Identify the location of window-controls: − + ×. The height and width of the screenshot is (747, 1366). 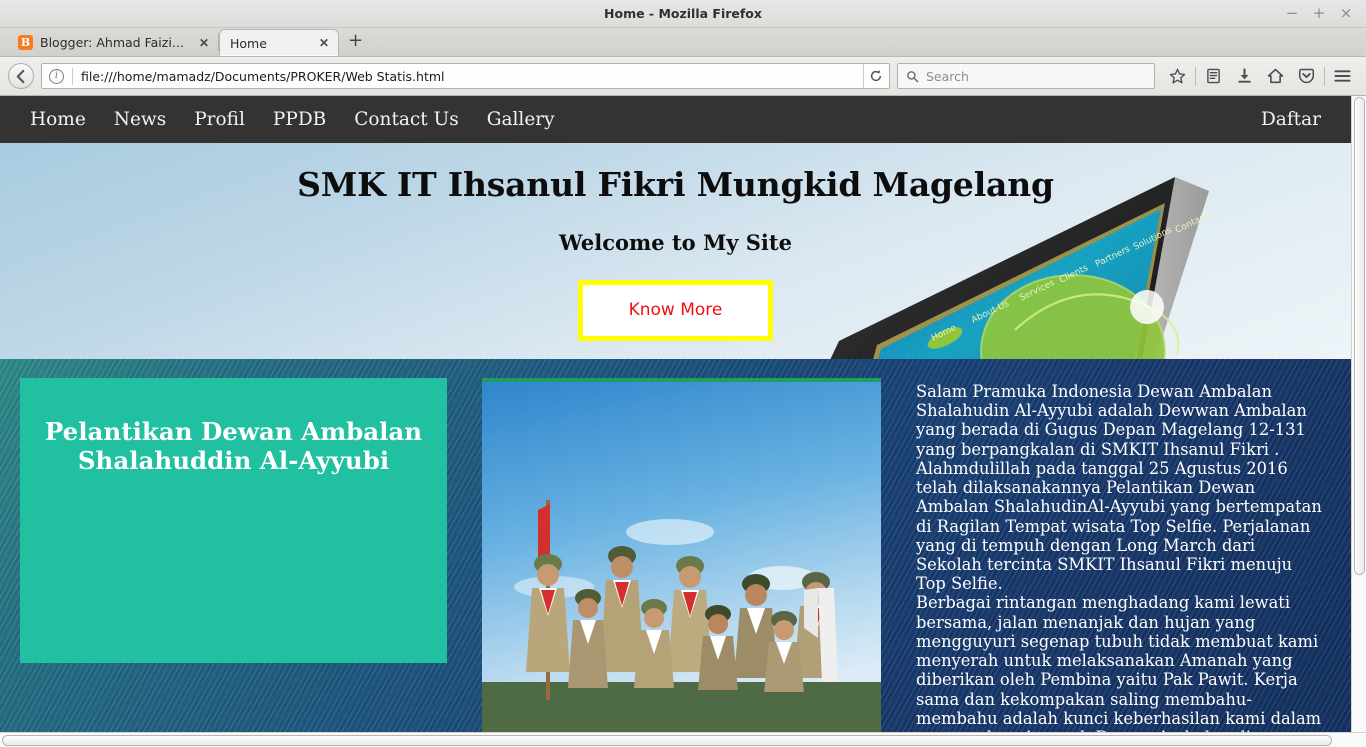
(1325, 13).